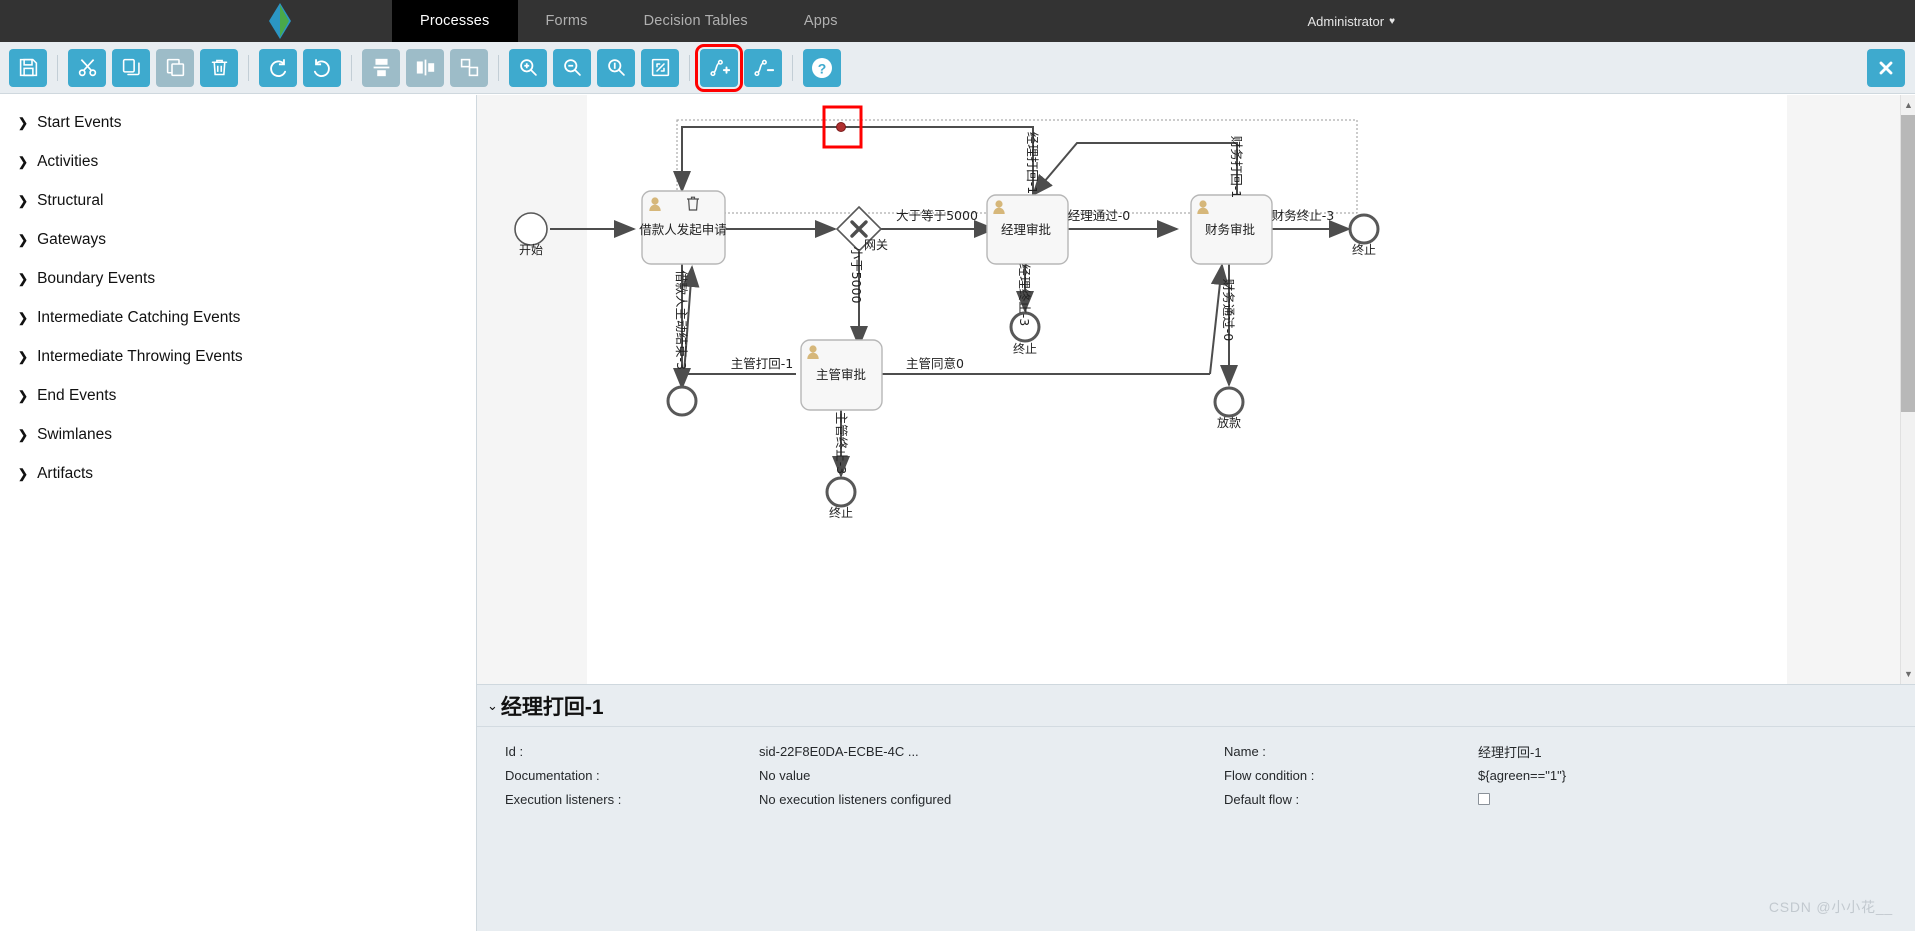 The image size is (1915, 931). I want to click on close-icon, so click(1886, 68).